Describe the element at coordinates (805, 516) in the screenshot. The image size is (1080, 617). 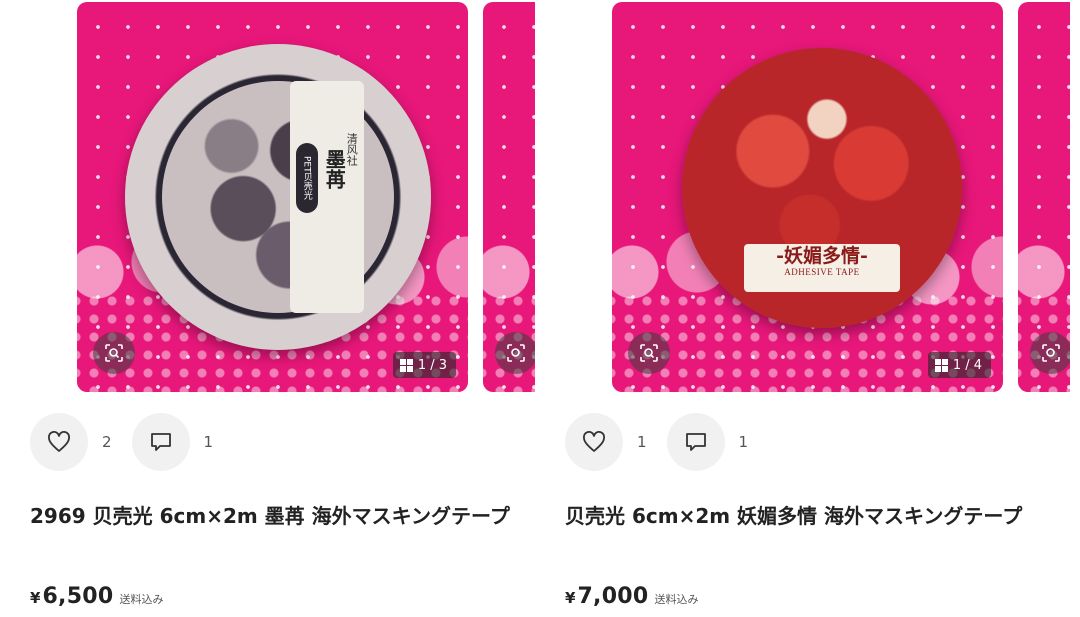
I see `product-title: 贝壳光 6cm×2m 妖媚多情 海外マスキングテープ` at that location.